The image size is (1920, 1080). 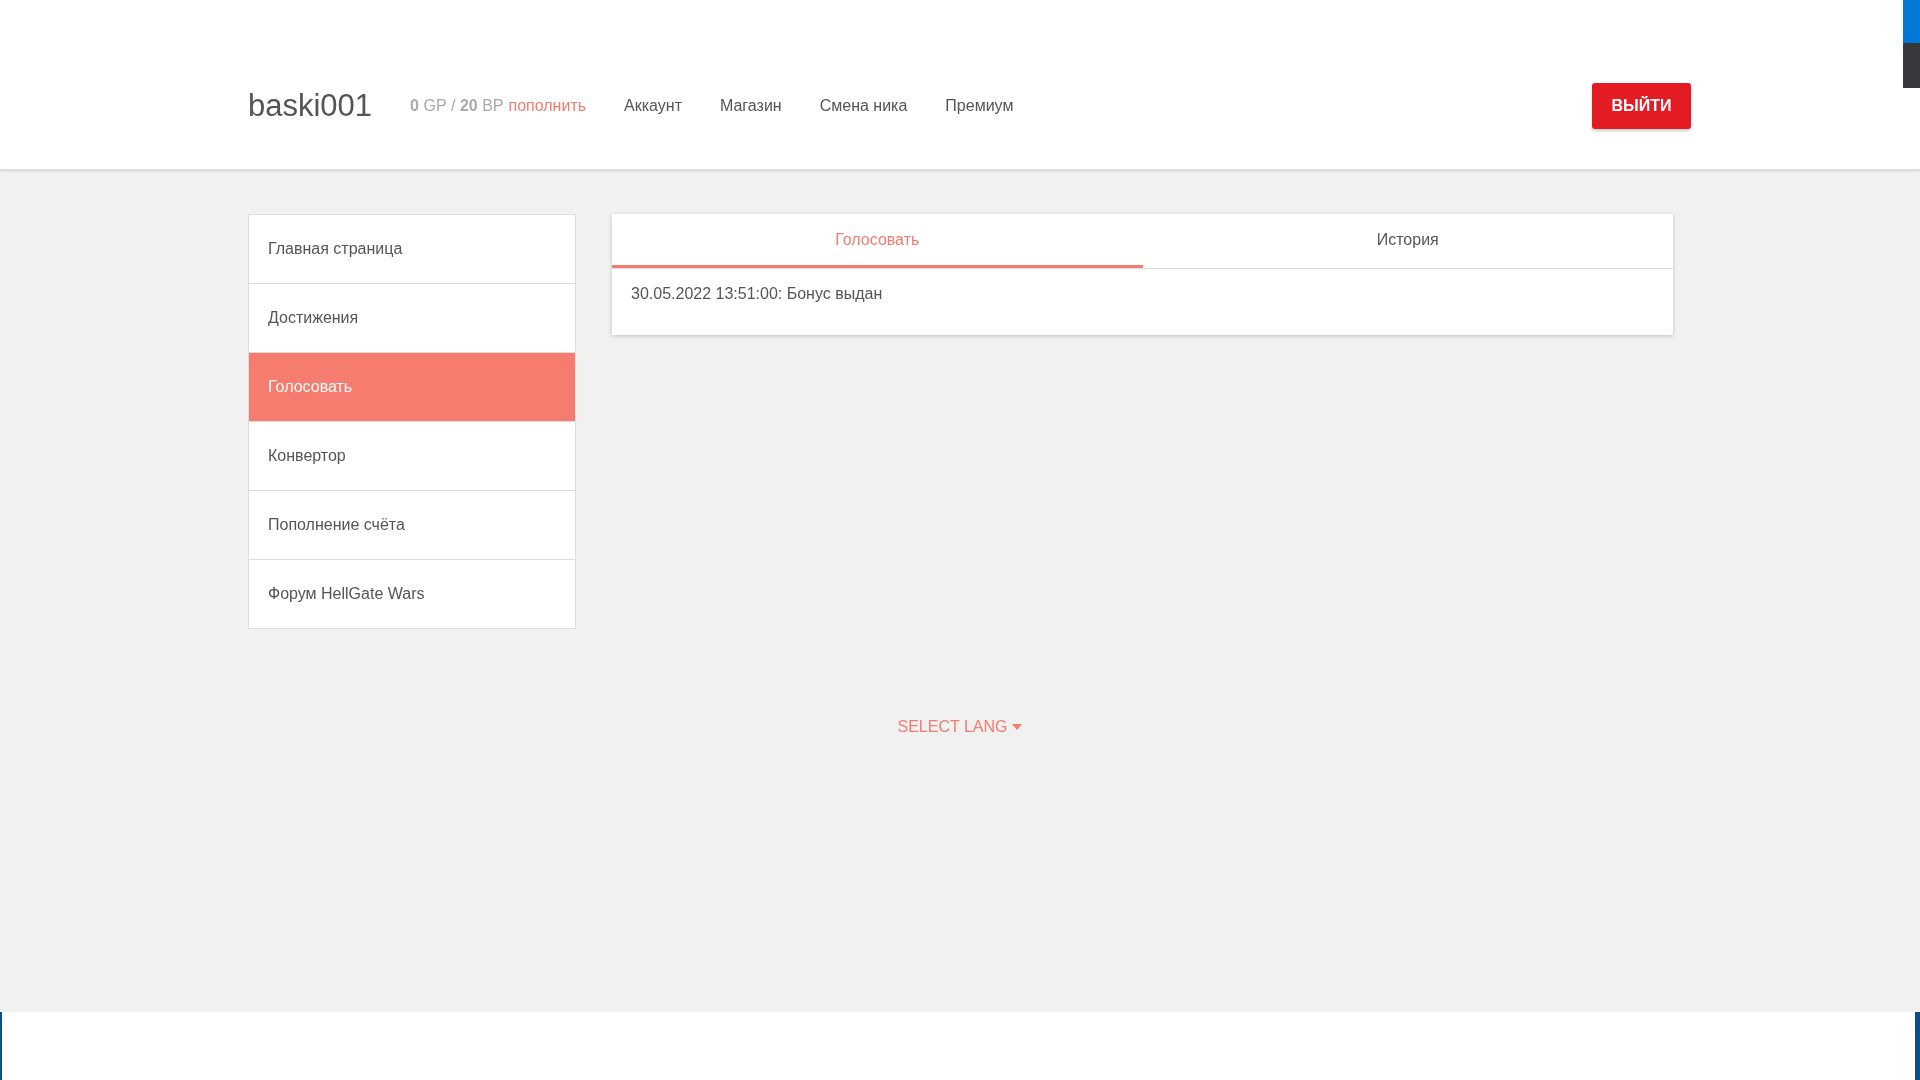 I want to click on sidebar-item: Форум HellGate Wars, so click(x=412, y=594).